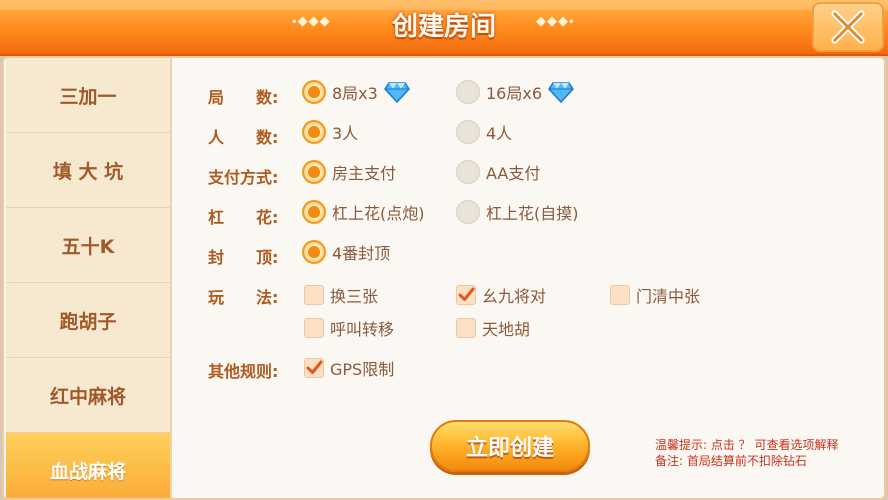  What do you see at coordinates (354, 296) in the screenshot?
I see `play-option-huansanzhang-label: 换三张` at bounding box center [354, 296].